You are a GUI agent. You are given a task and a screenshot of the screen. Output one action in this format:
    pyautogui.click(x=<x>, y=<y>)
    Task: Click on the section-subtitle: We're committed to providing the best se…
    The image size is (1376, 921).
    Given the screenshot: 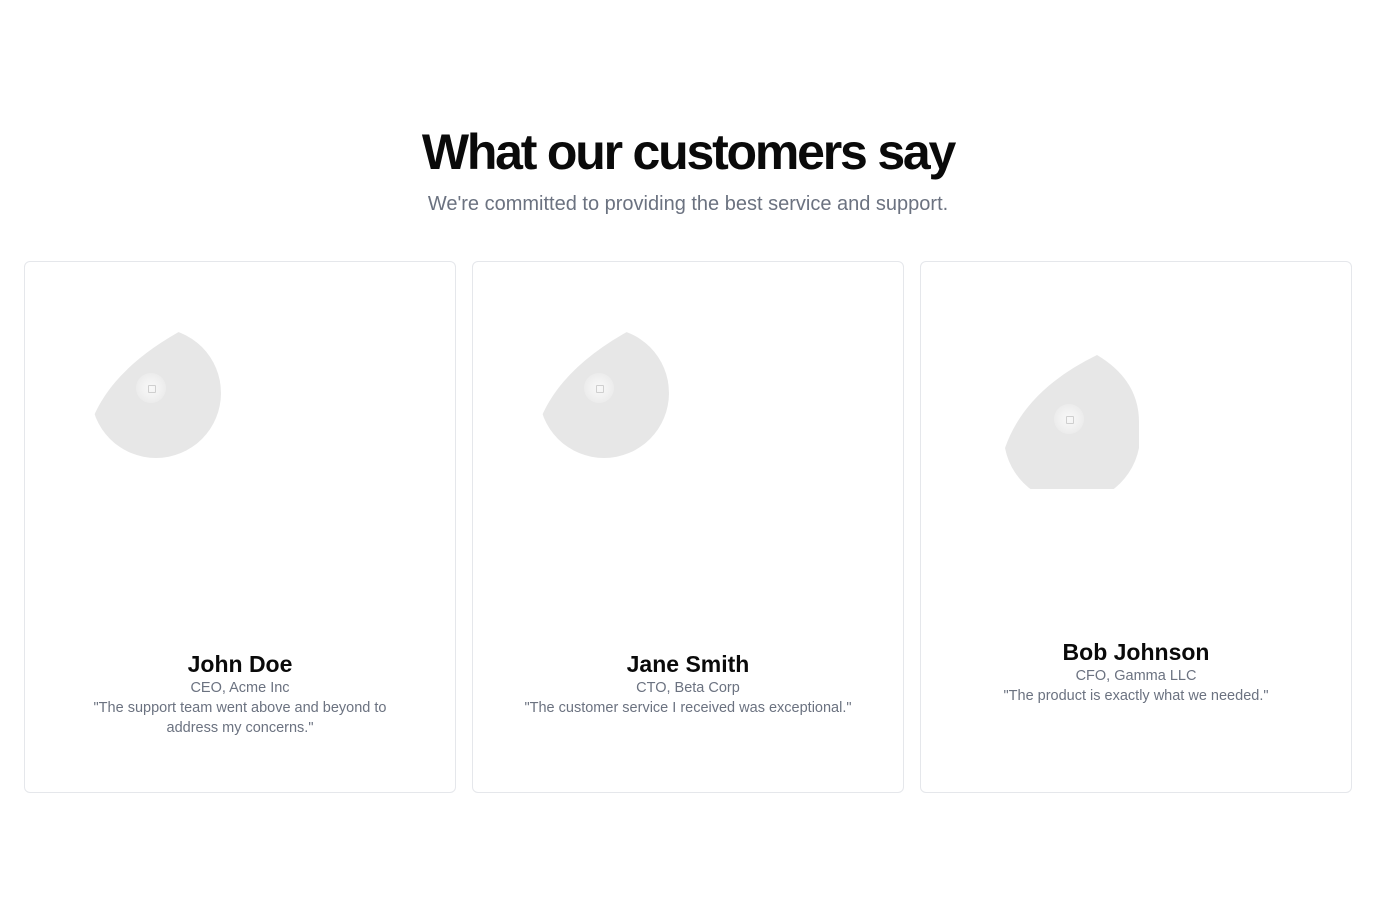 What is the action you would take?
    pyautogui.click(x=688, y=204)
    